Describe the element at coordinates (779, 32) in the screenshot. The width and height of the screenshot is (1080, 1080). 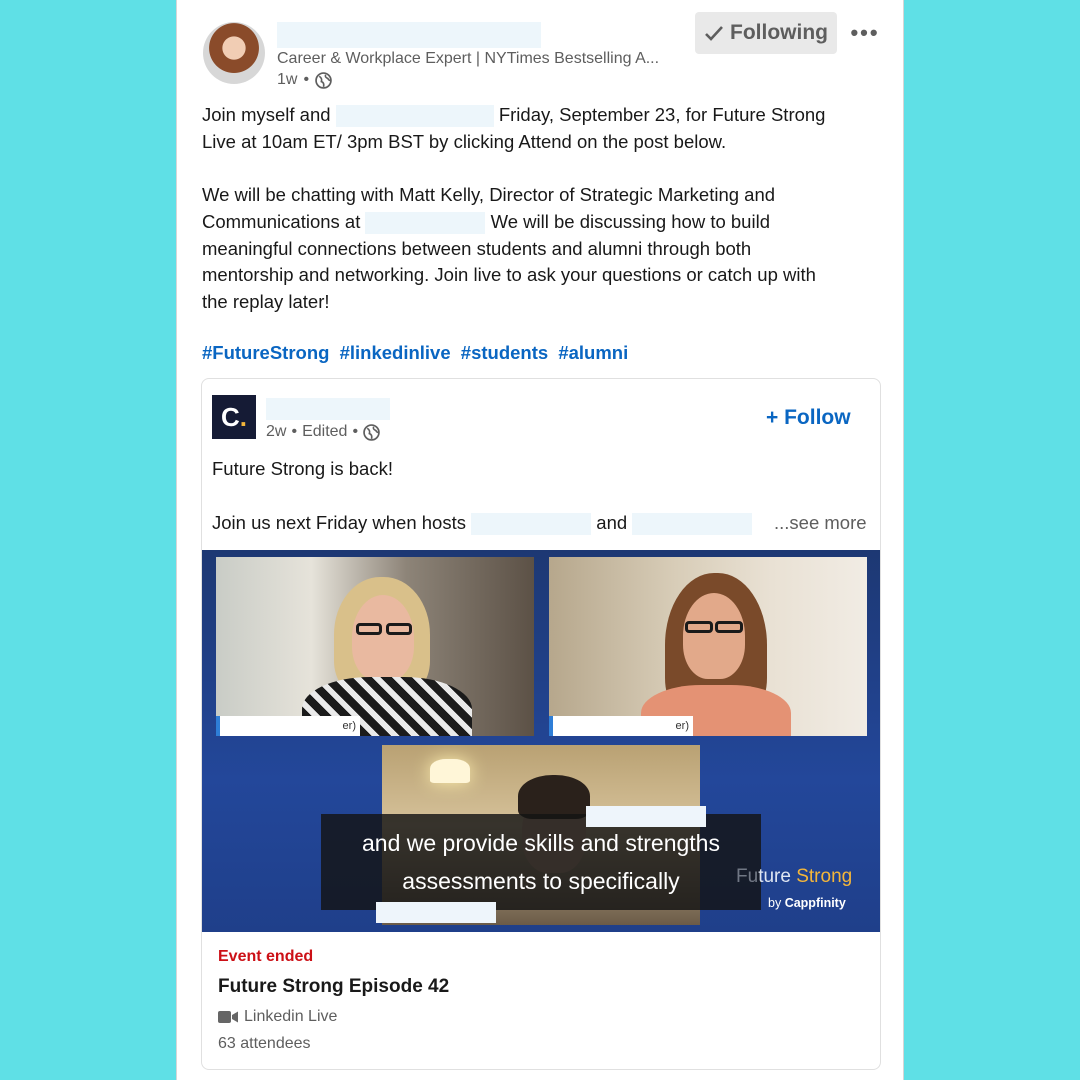
I see `following-label: Following` at that location.